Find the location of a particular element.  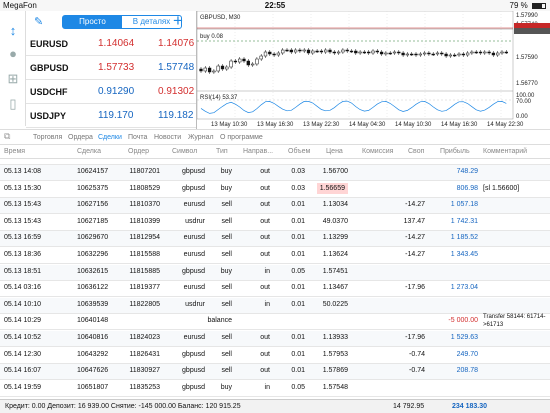

table-cell: balance is located at coordinates (219, 321).